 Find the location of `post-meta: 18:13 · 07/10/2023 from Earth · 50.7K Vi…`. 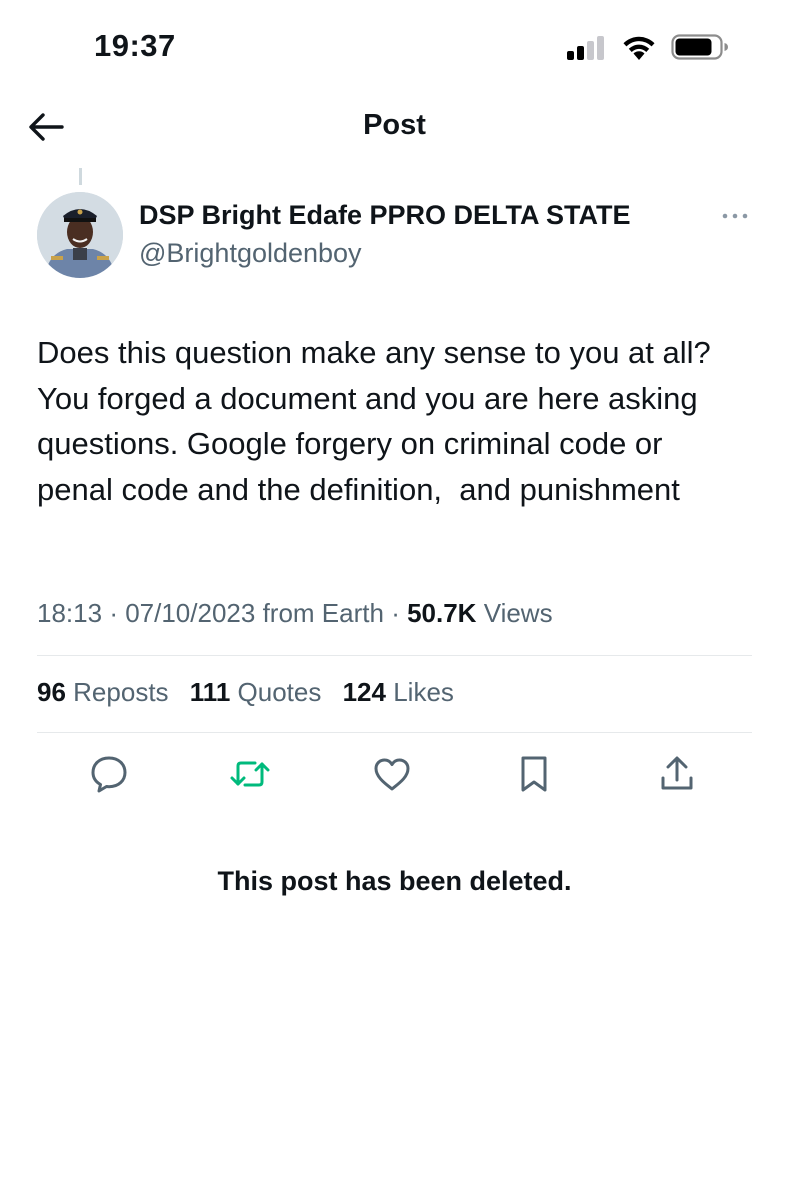

post-meta: 18:13 · 07/10/2023 from Earth · 50.7K Vi… is located at coordinates (295, 613).